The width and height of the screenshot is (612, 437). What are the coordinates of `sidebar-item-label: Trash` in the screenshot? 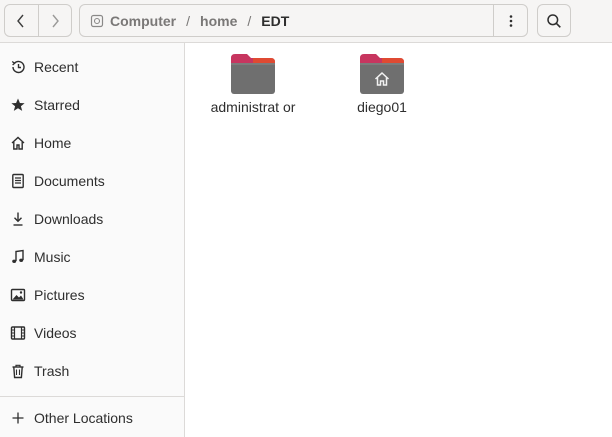 It's located at (52, 371).